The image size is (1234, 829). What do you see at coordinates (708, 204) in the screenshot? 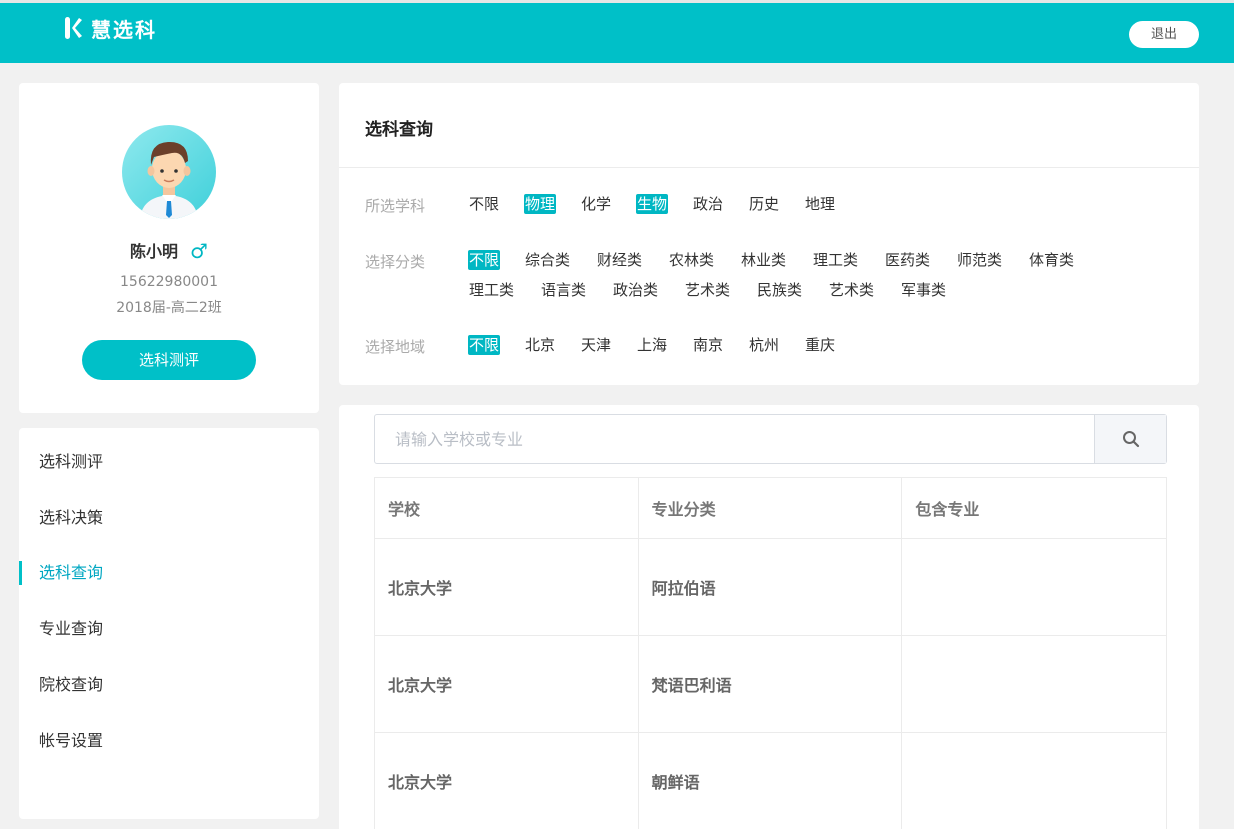
I see `subject-chip: 政治` at bounding box center [708, 204].